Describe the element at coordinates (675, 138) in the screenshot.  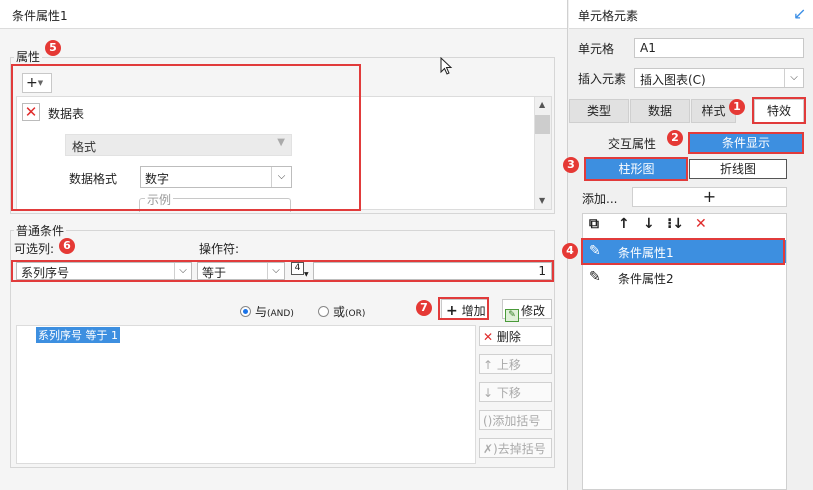
I see `badge-2: 2` at that location.